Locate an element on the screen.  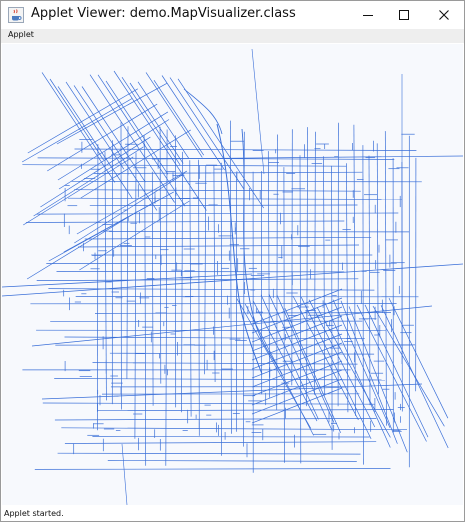
java-coffee-cup-icon is located at coordinates (16, 15).